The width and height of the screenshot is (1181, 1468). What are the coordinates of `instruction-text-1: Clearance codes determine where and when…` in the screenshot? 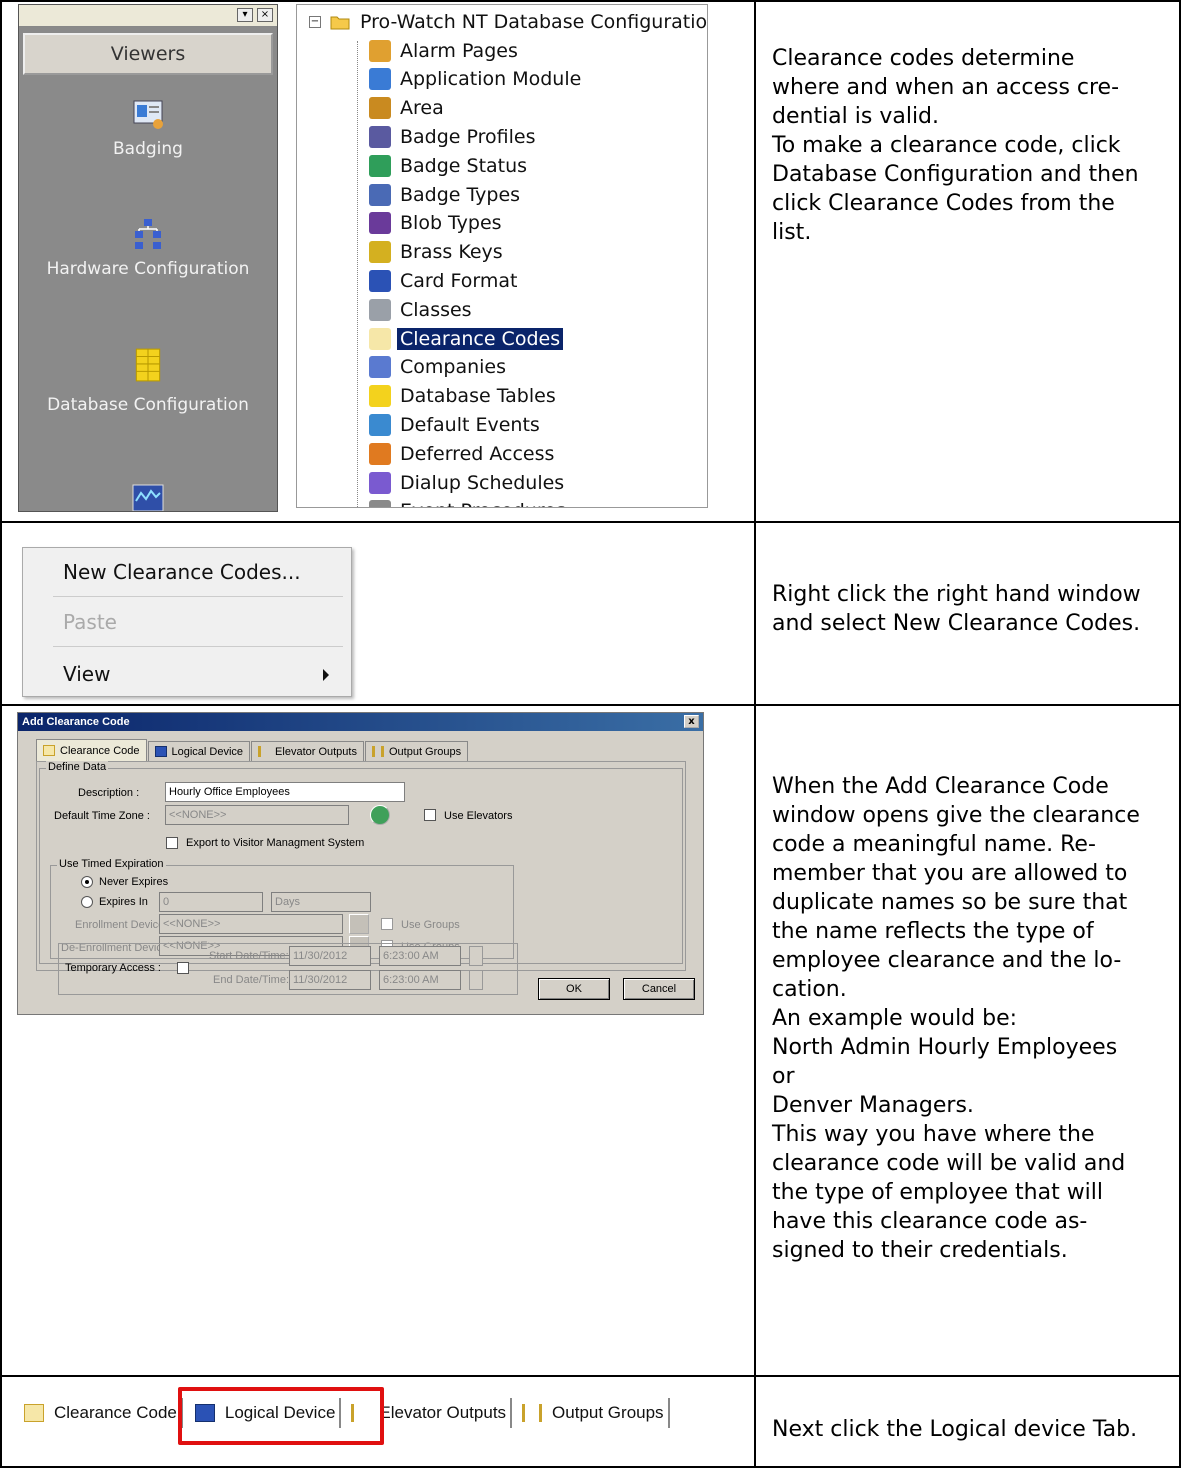 It's located at (974, 145).